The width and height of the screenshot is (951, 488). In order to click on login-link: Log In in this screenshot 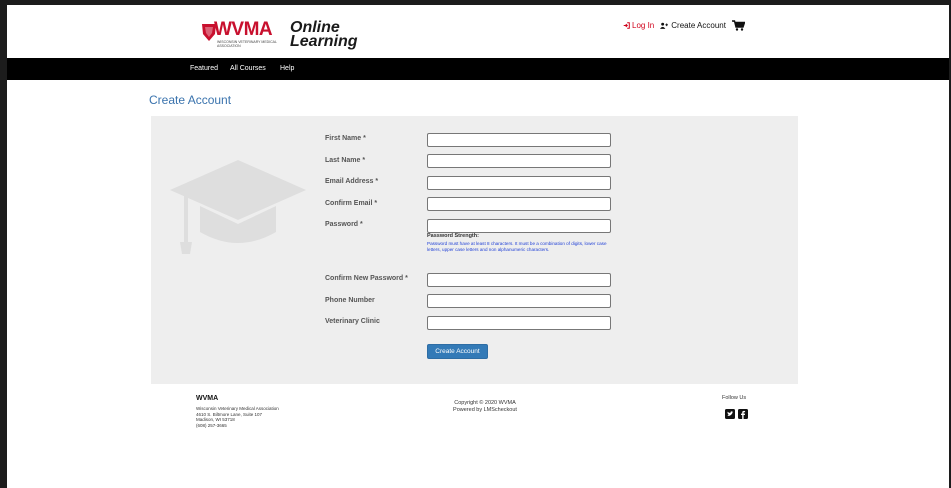, I will do `click(638, 25)`.